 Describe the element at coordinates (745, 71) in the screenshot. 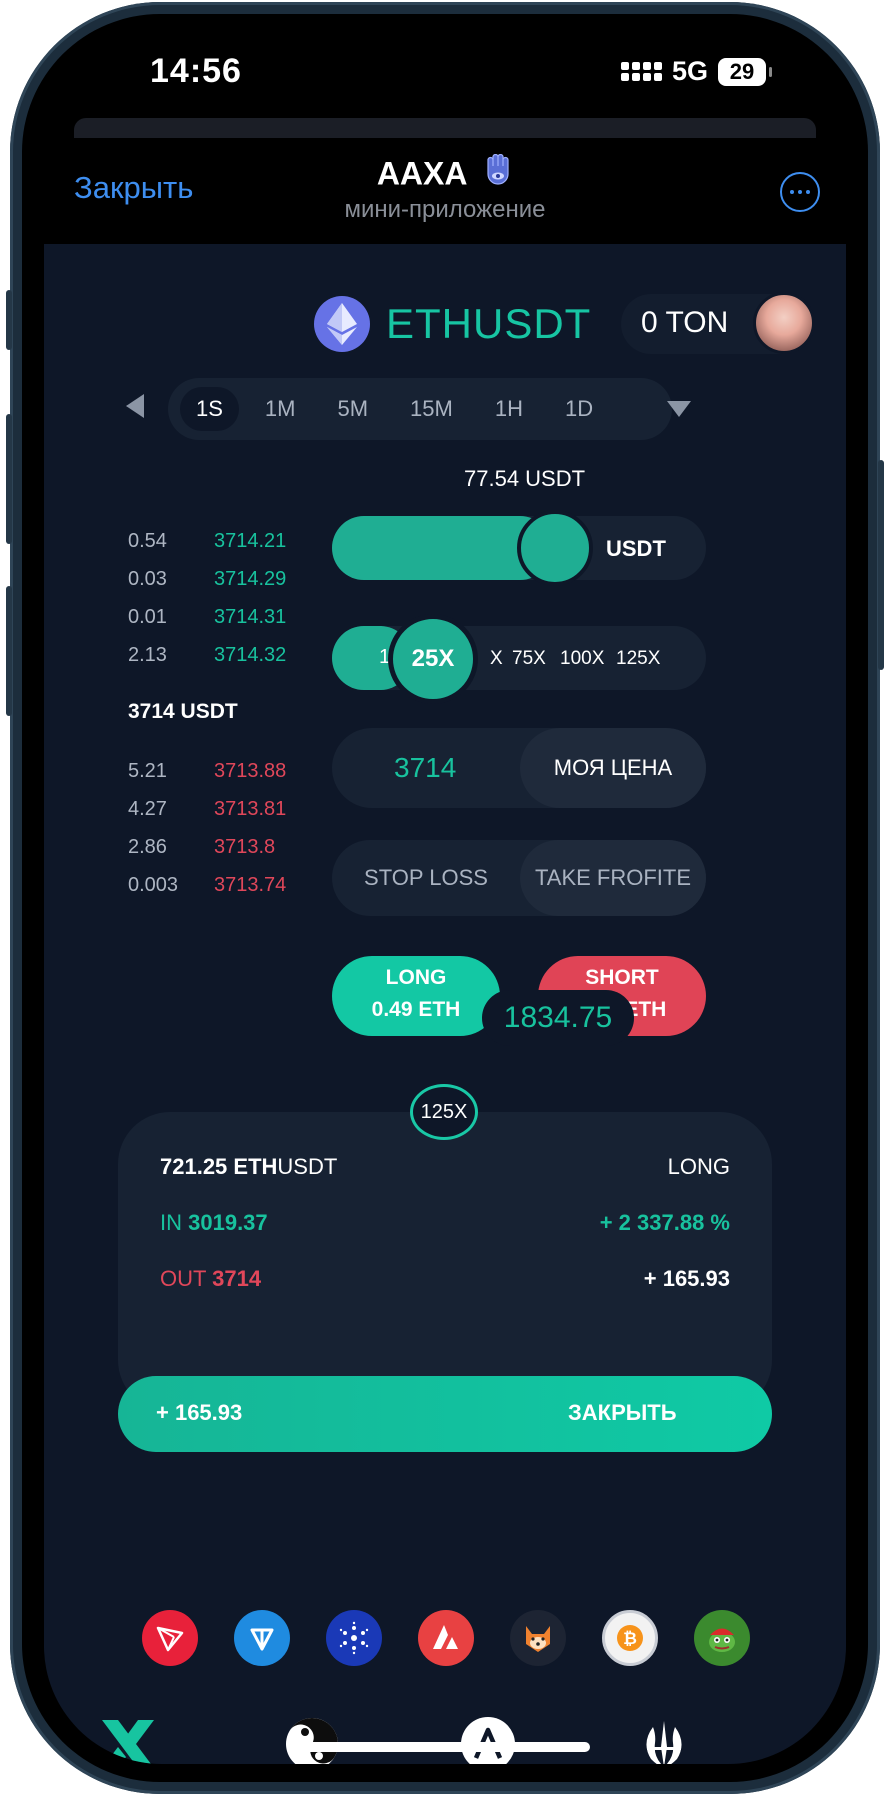

I see `battery-icon: 29` at that location.